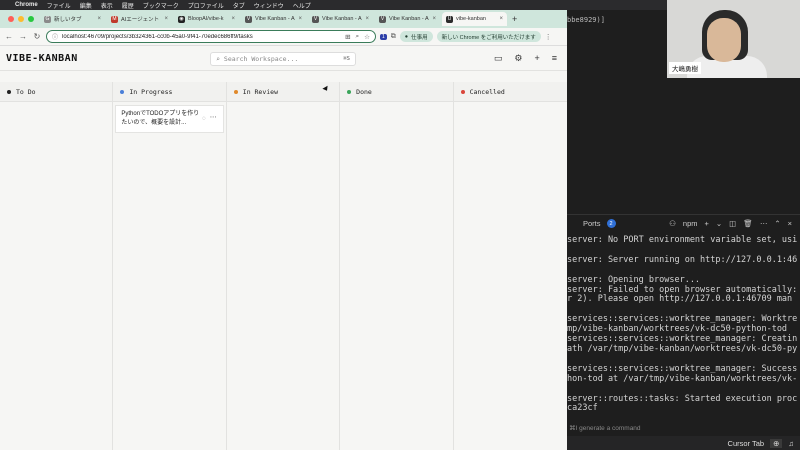  Describe the element at coordinates (518, 58) in the screenshot. I see `gear-icon: ⚙` at that location.